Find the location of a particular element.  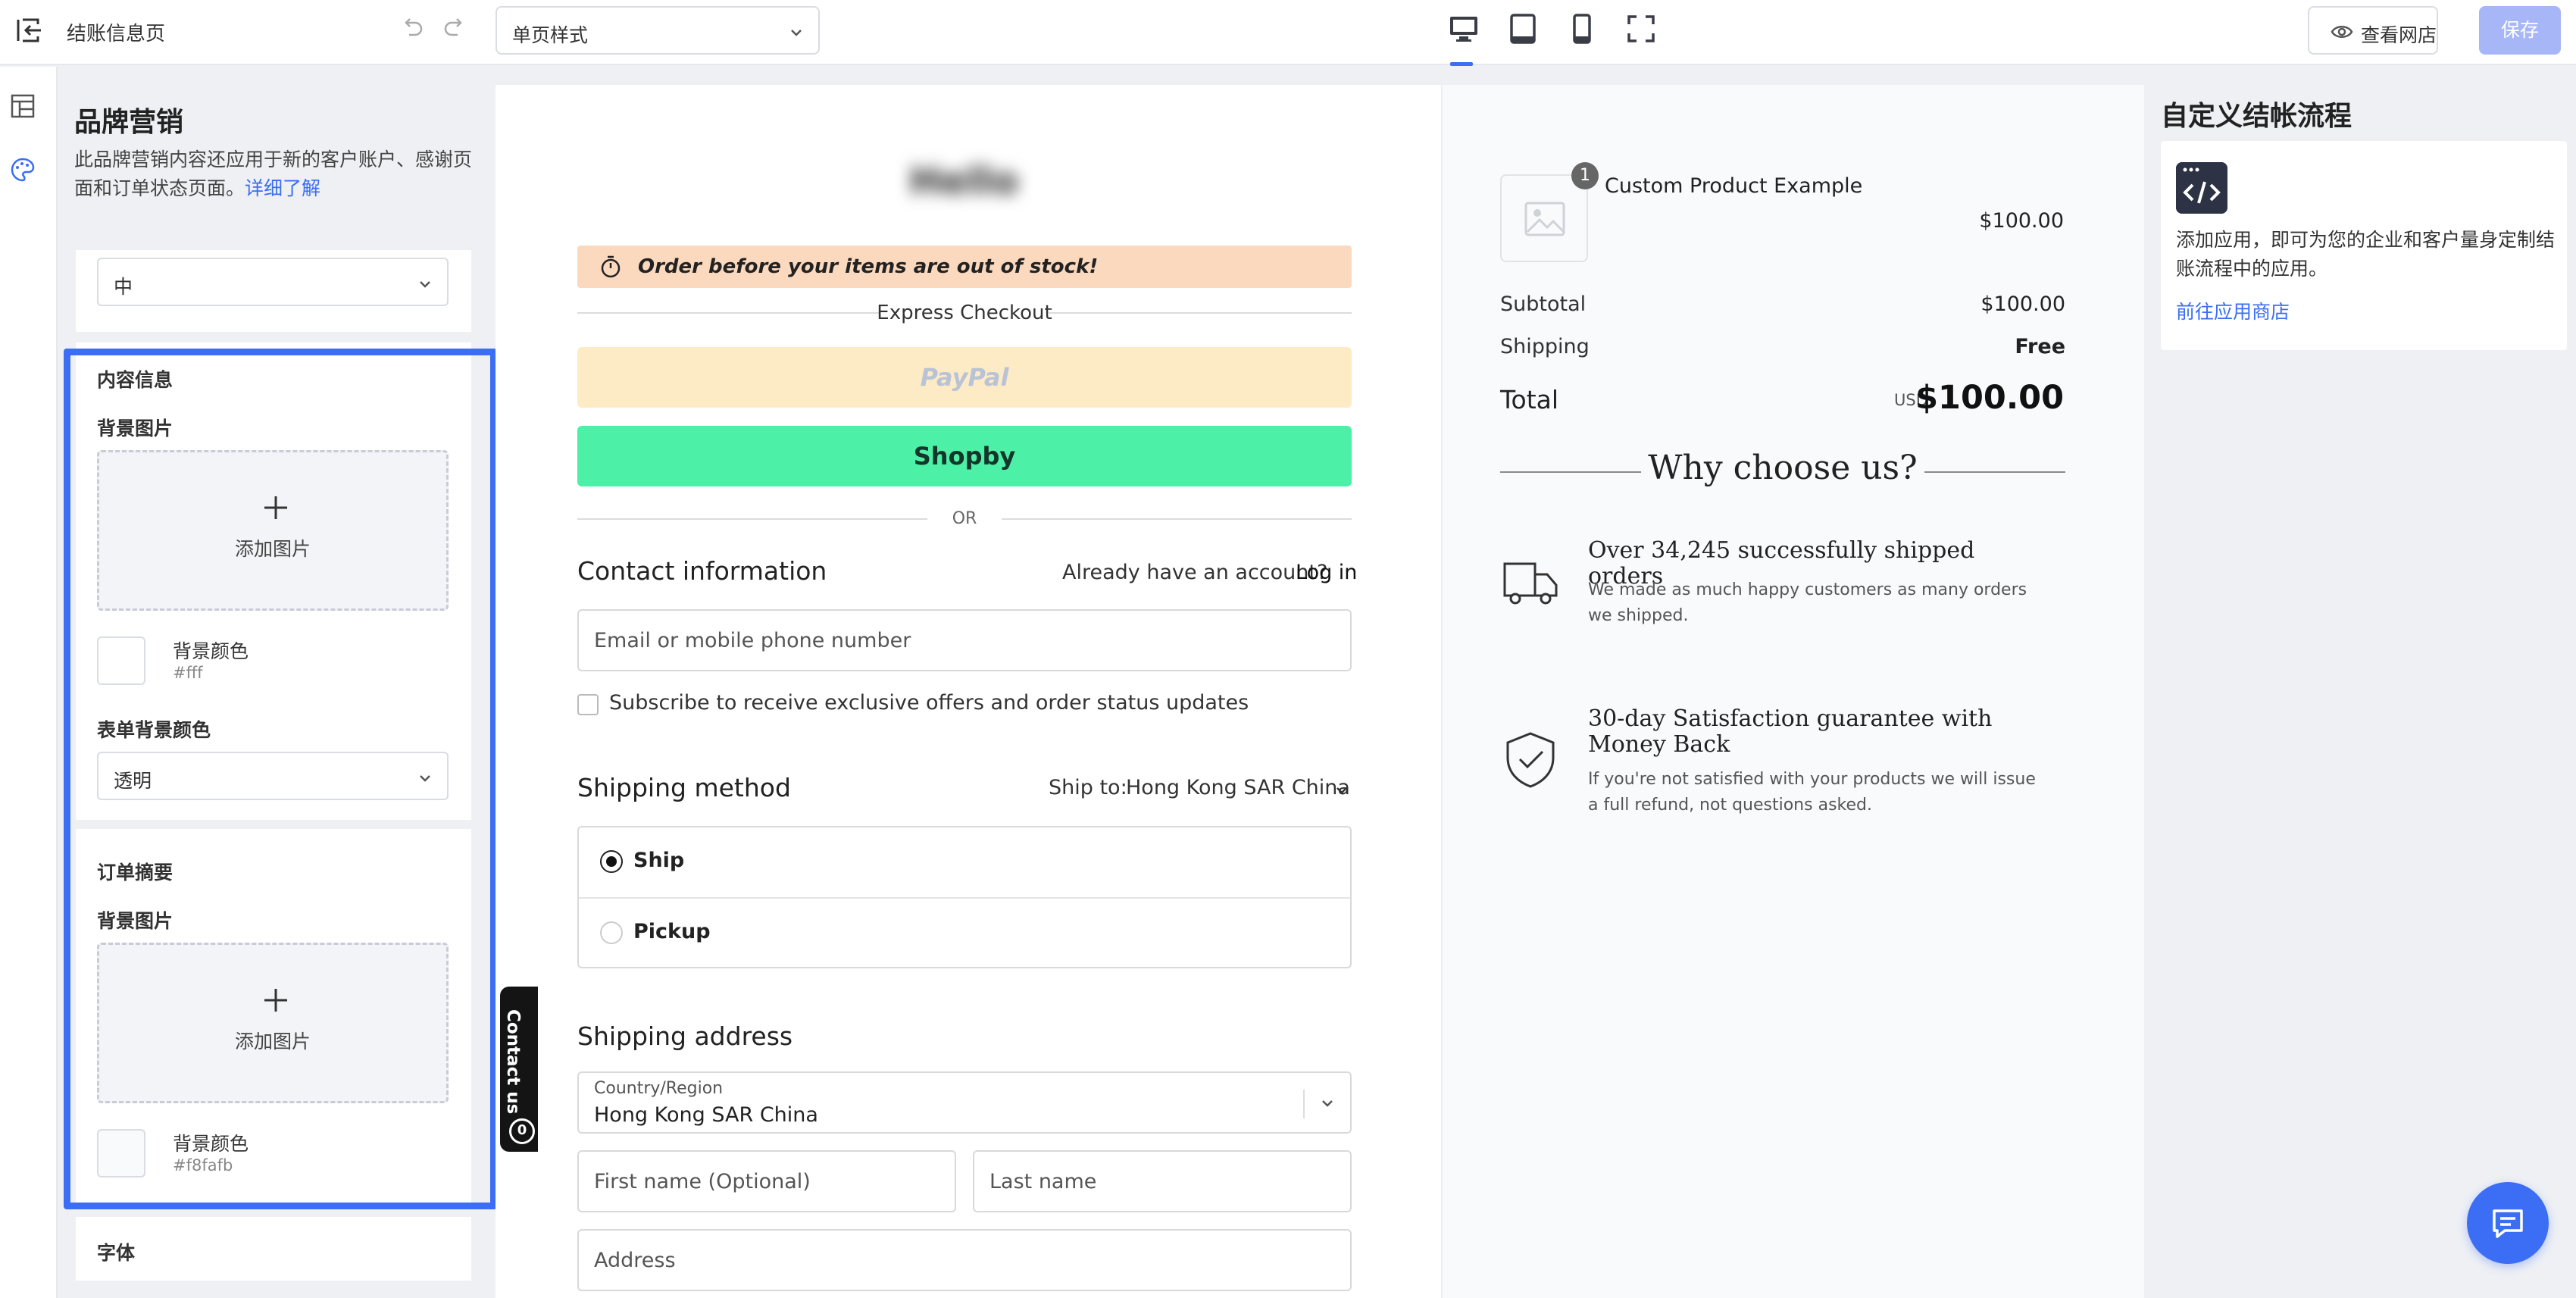

content-bg-image-upload: 添加图片 is located at coordinates (273, 530).